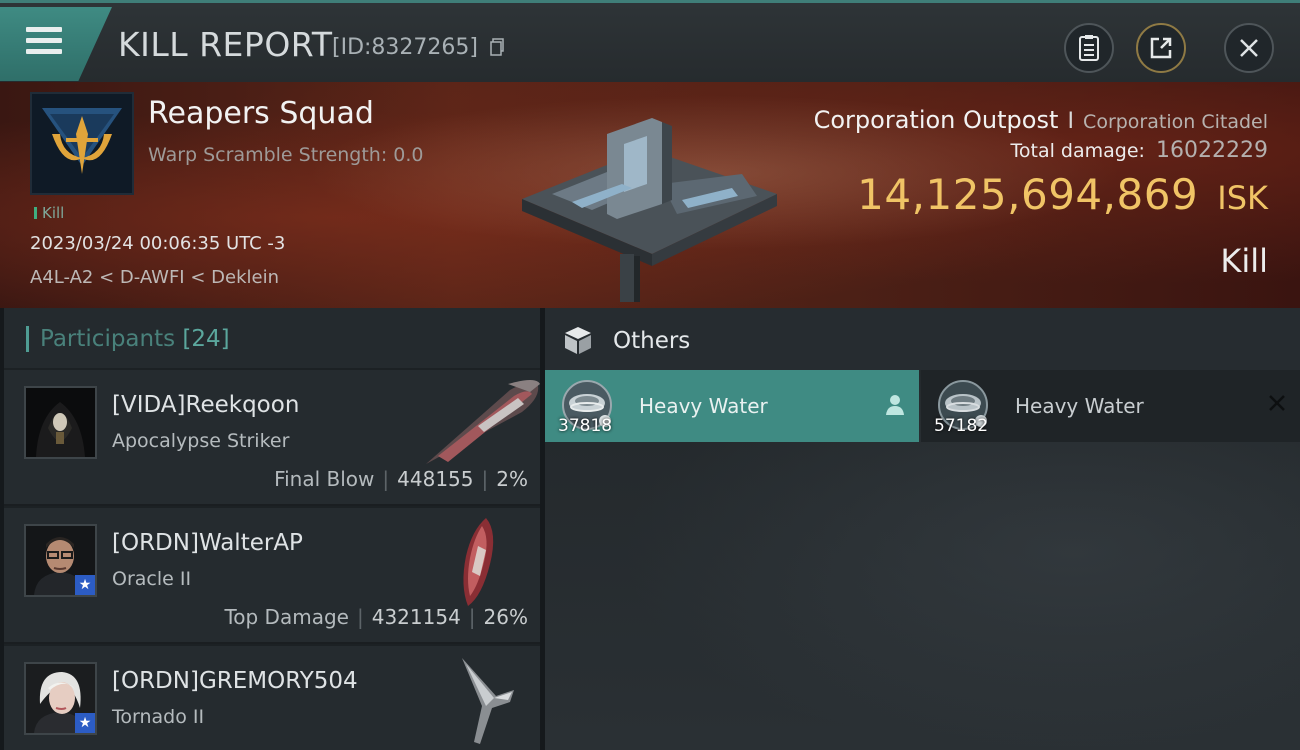 The height and width of the screenshot is (750, 1300). Describe the element at coordinates (585, 426) in the screenshot. I see `item-quantity: 37818` at that location.